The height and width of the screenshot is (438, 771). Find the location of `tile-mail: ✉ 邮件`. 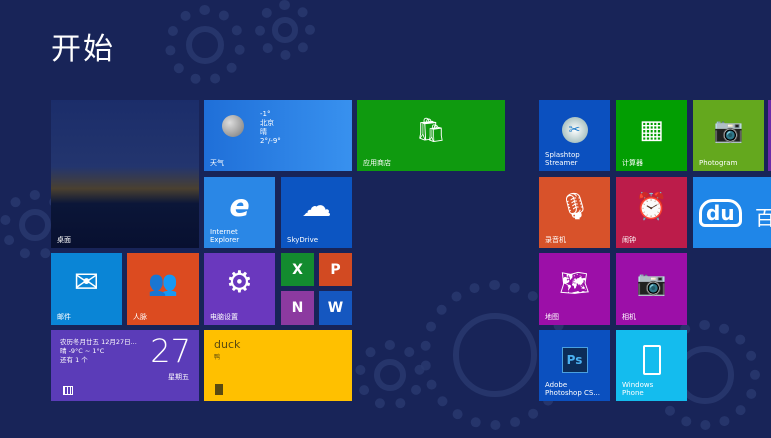

tile-mail: ✉ 邮件 is located at coordinates (86, 289).